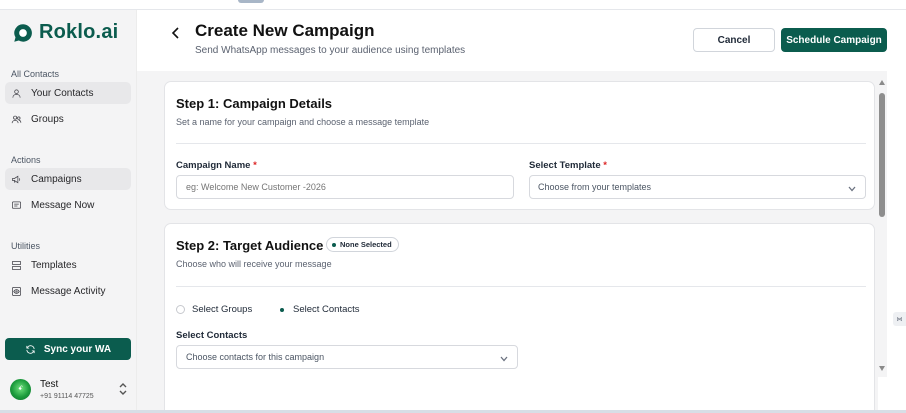 The width and height of the screenshot is (906, 413). I want to click on scroll-up-arrow-icon, so click(882, 82).